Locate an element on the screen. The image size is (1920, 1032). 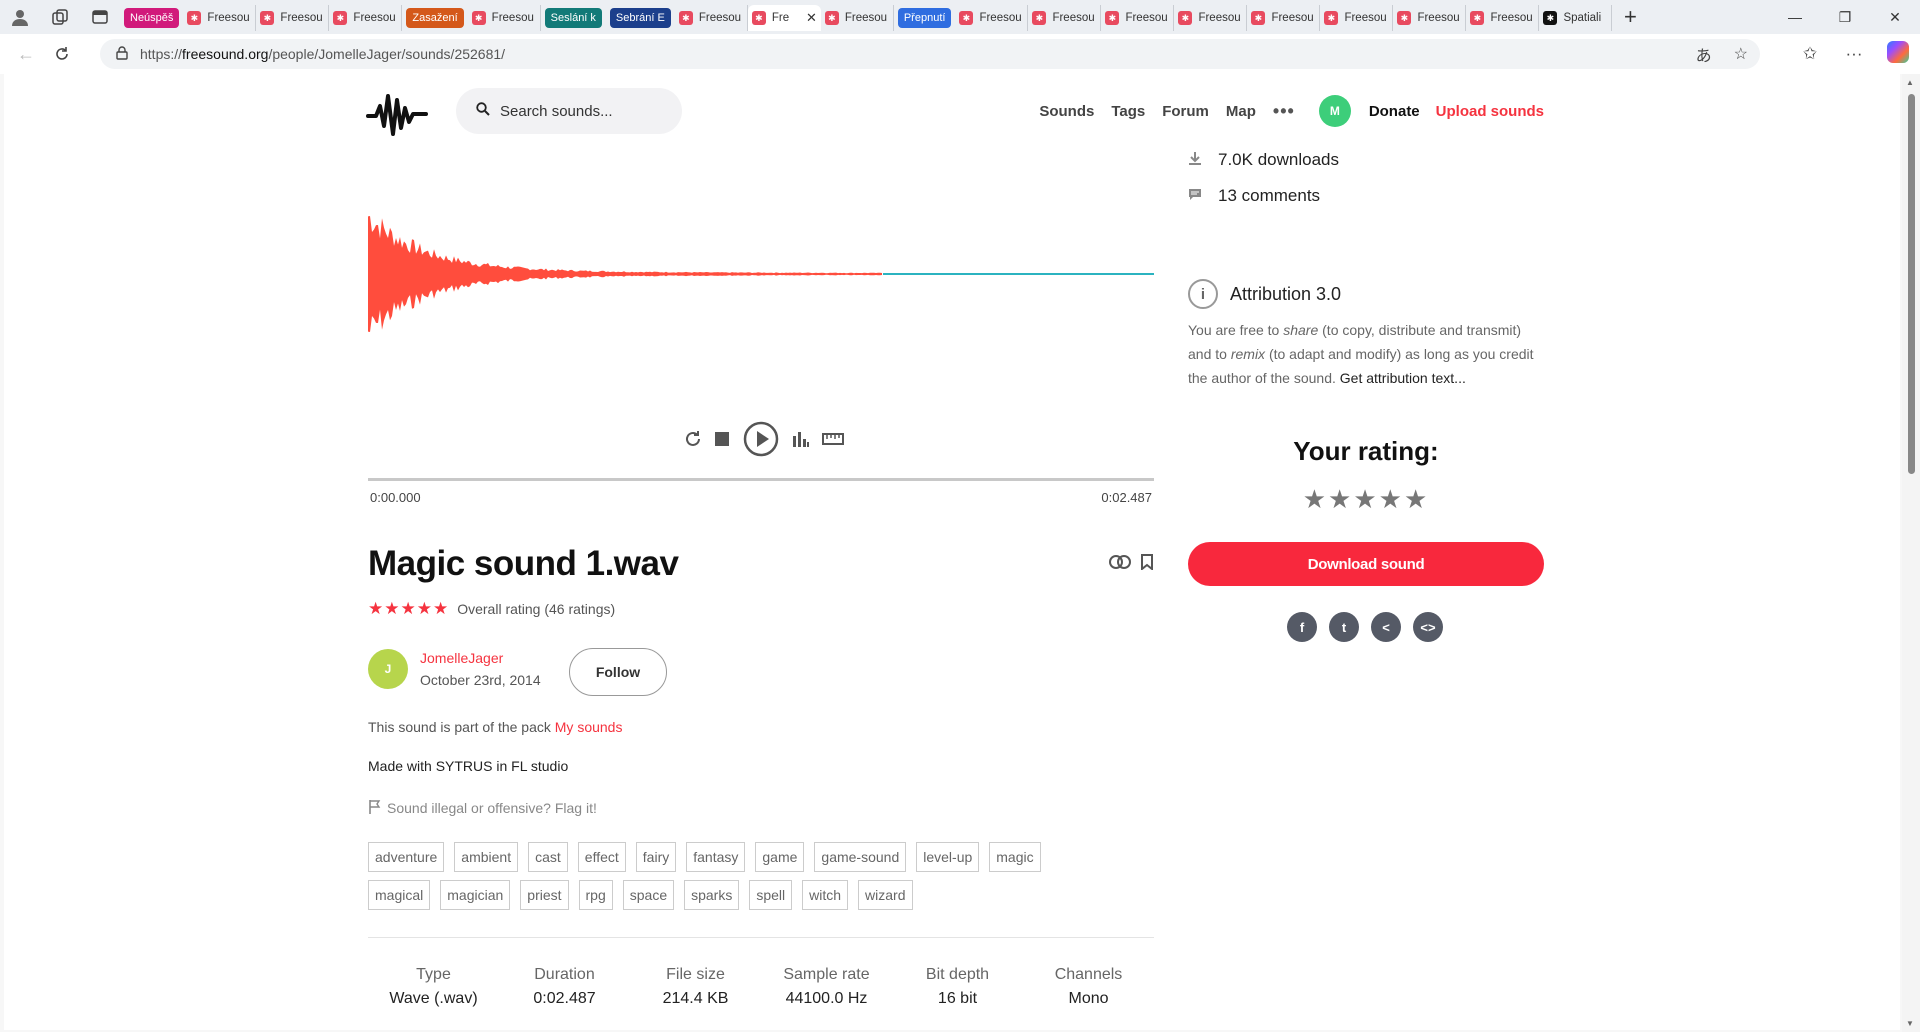
tab-2: ✱ Freesou is located at coordinates (293, 18).